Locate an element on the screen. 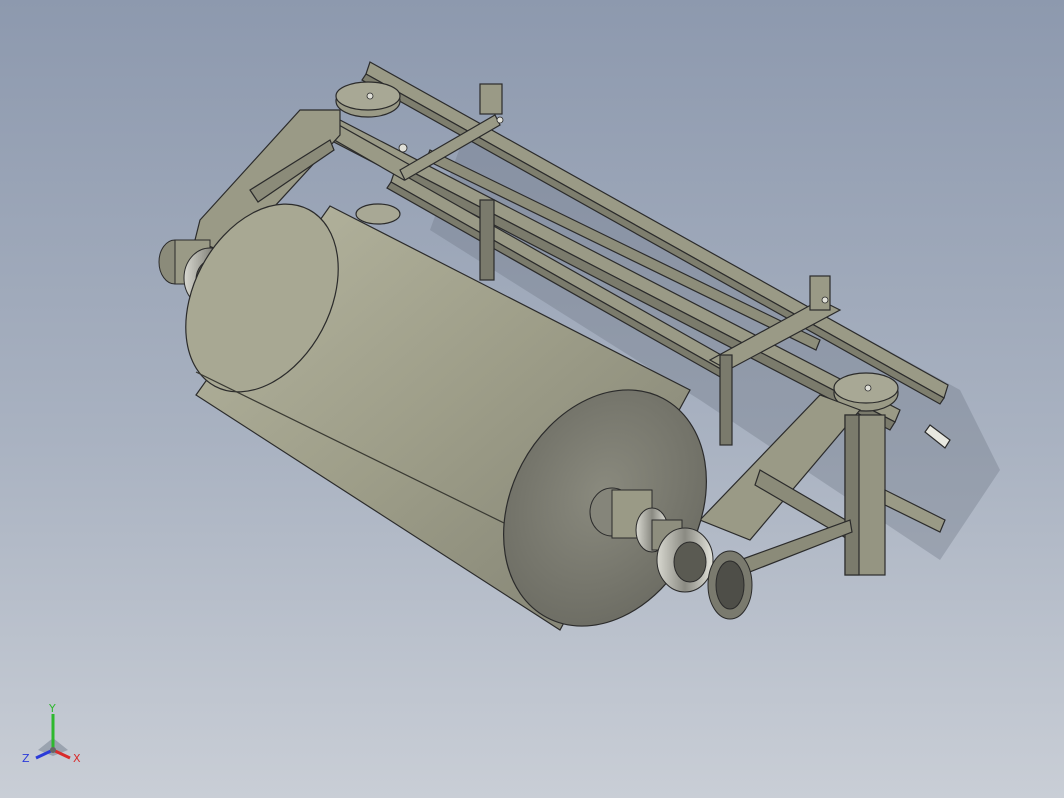 The height and width of the screenshot is (798, 1064). post-left is located at coordinates (487, 240).